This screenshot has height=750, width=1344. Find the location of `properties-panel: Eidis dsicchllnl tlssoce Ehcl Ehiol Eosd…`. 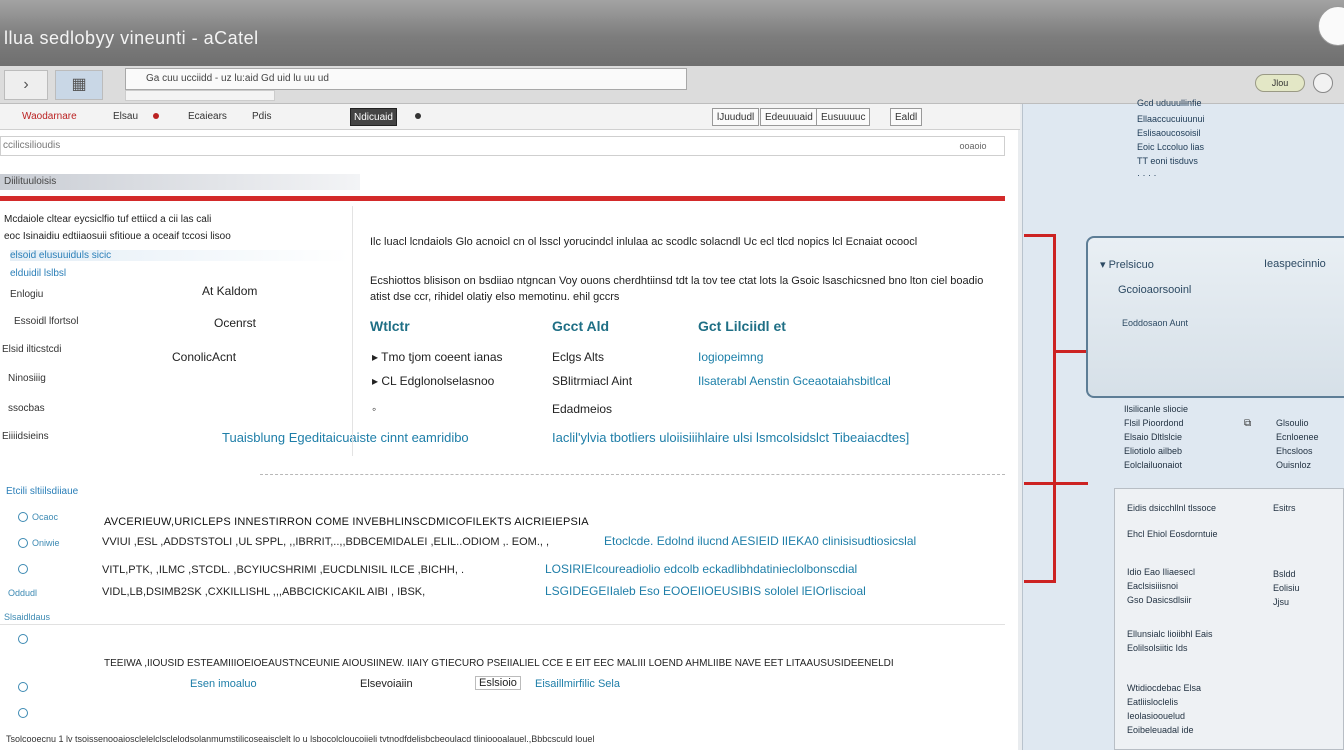

properties-panel: Eidis dsicchllnl tlssoce Ehcl Ehiol Eosd… is located at coordinates (1229, 619).